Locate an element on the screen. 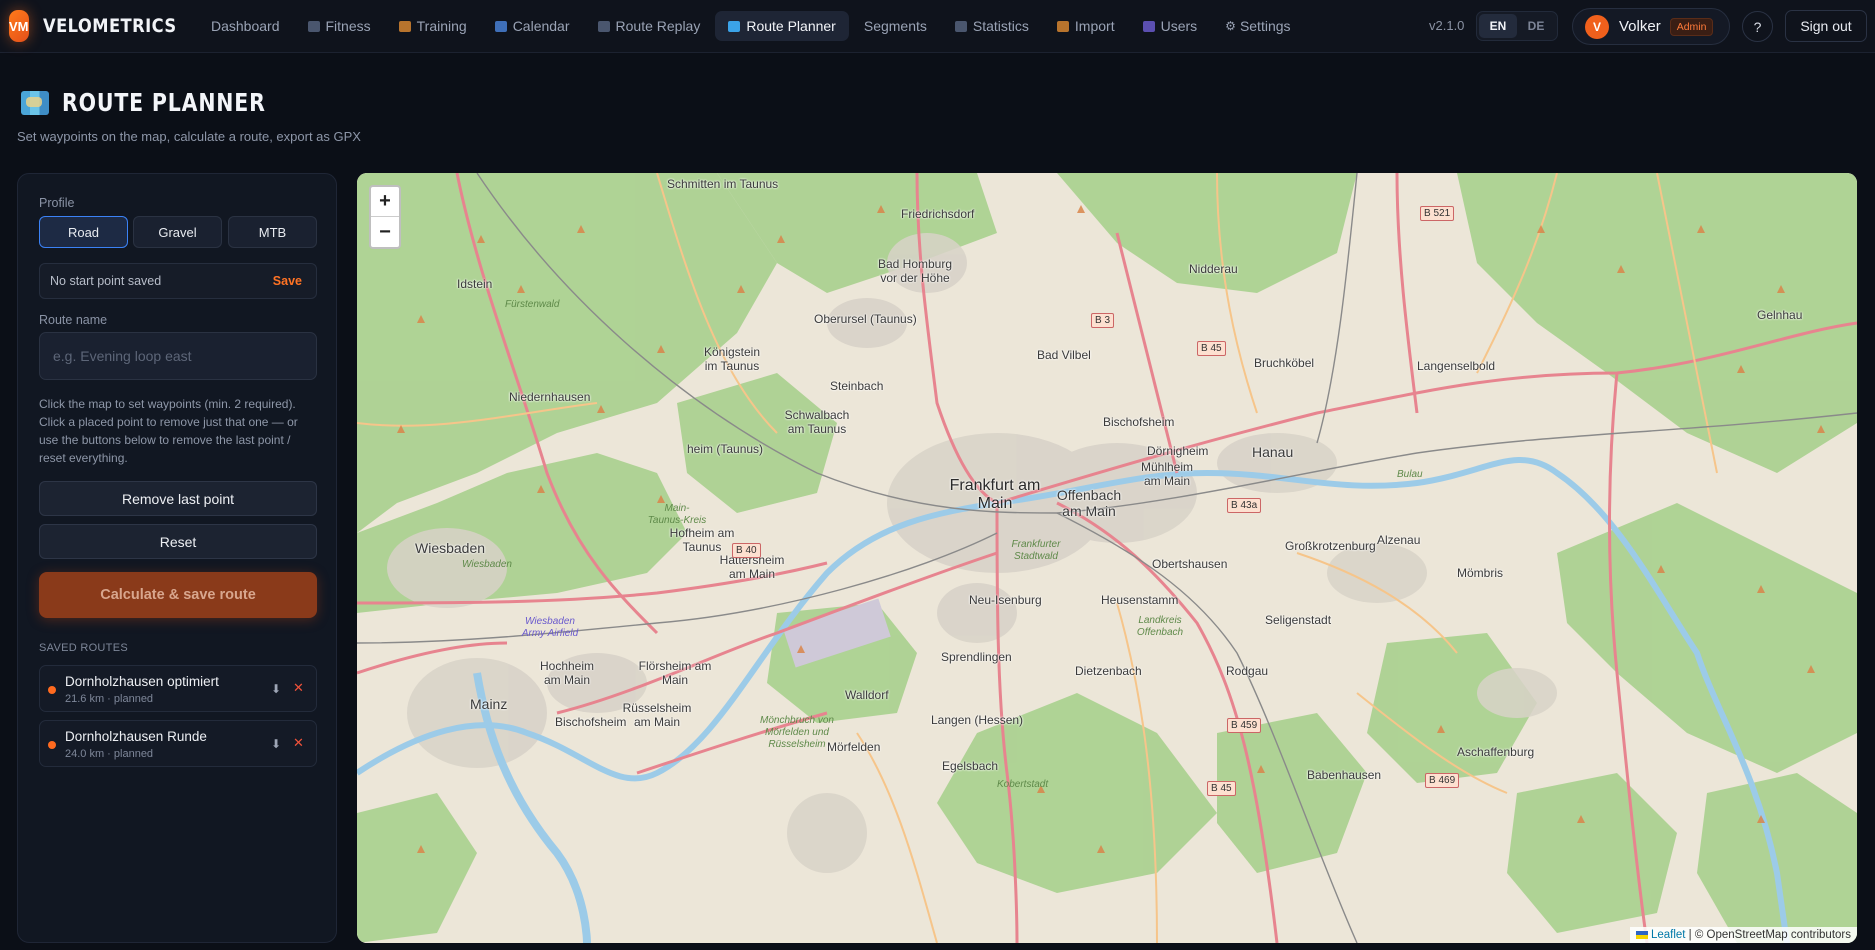 Image resolution: width=1875 pixels, height=950 pixels. map-label: Frankfurter Stadtwald is located at coordinates (1036, 550).